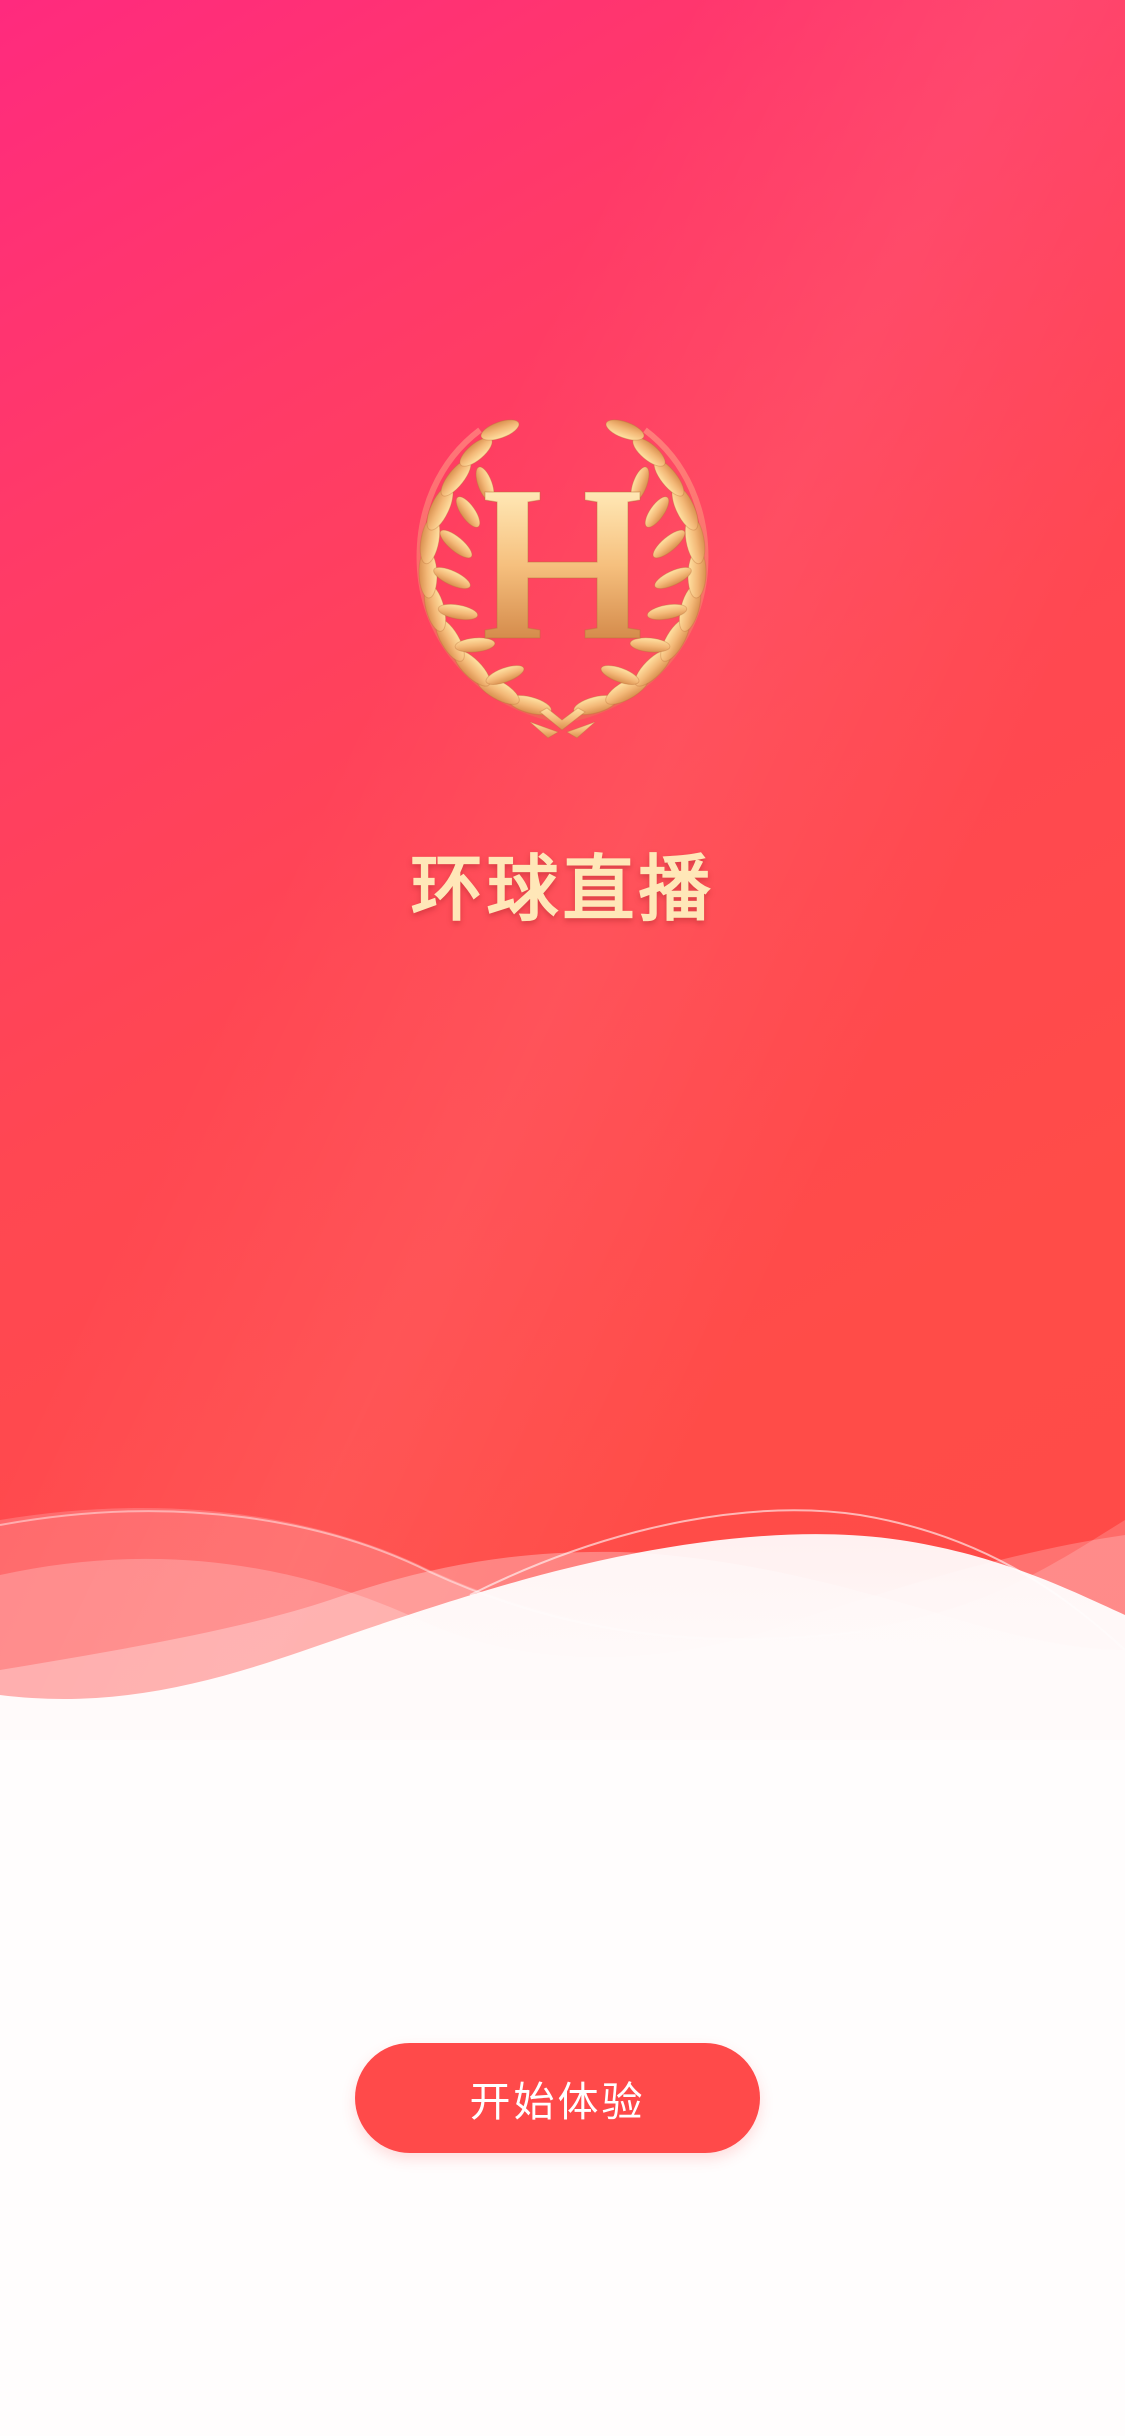 This screenshot has width=1125, height=2436. I want to click on start-experience-button: 开始体验, so click(557, 2098).